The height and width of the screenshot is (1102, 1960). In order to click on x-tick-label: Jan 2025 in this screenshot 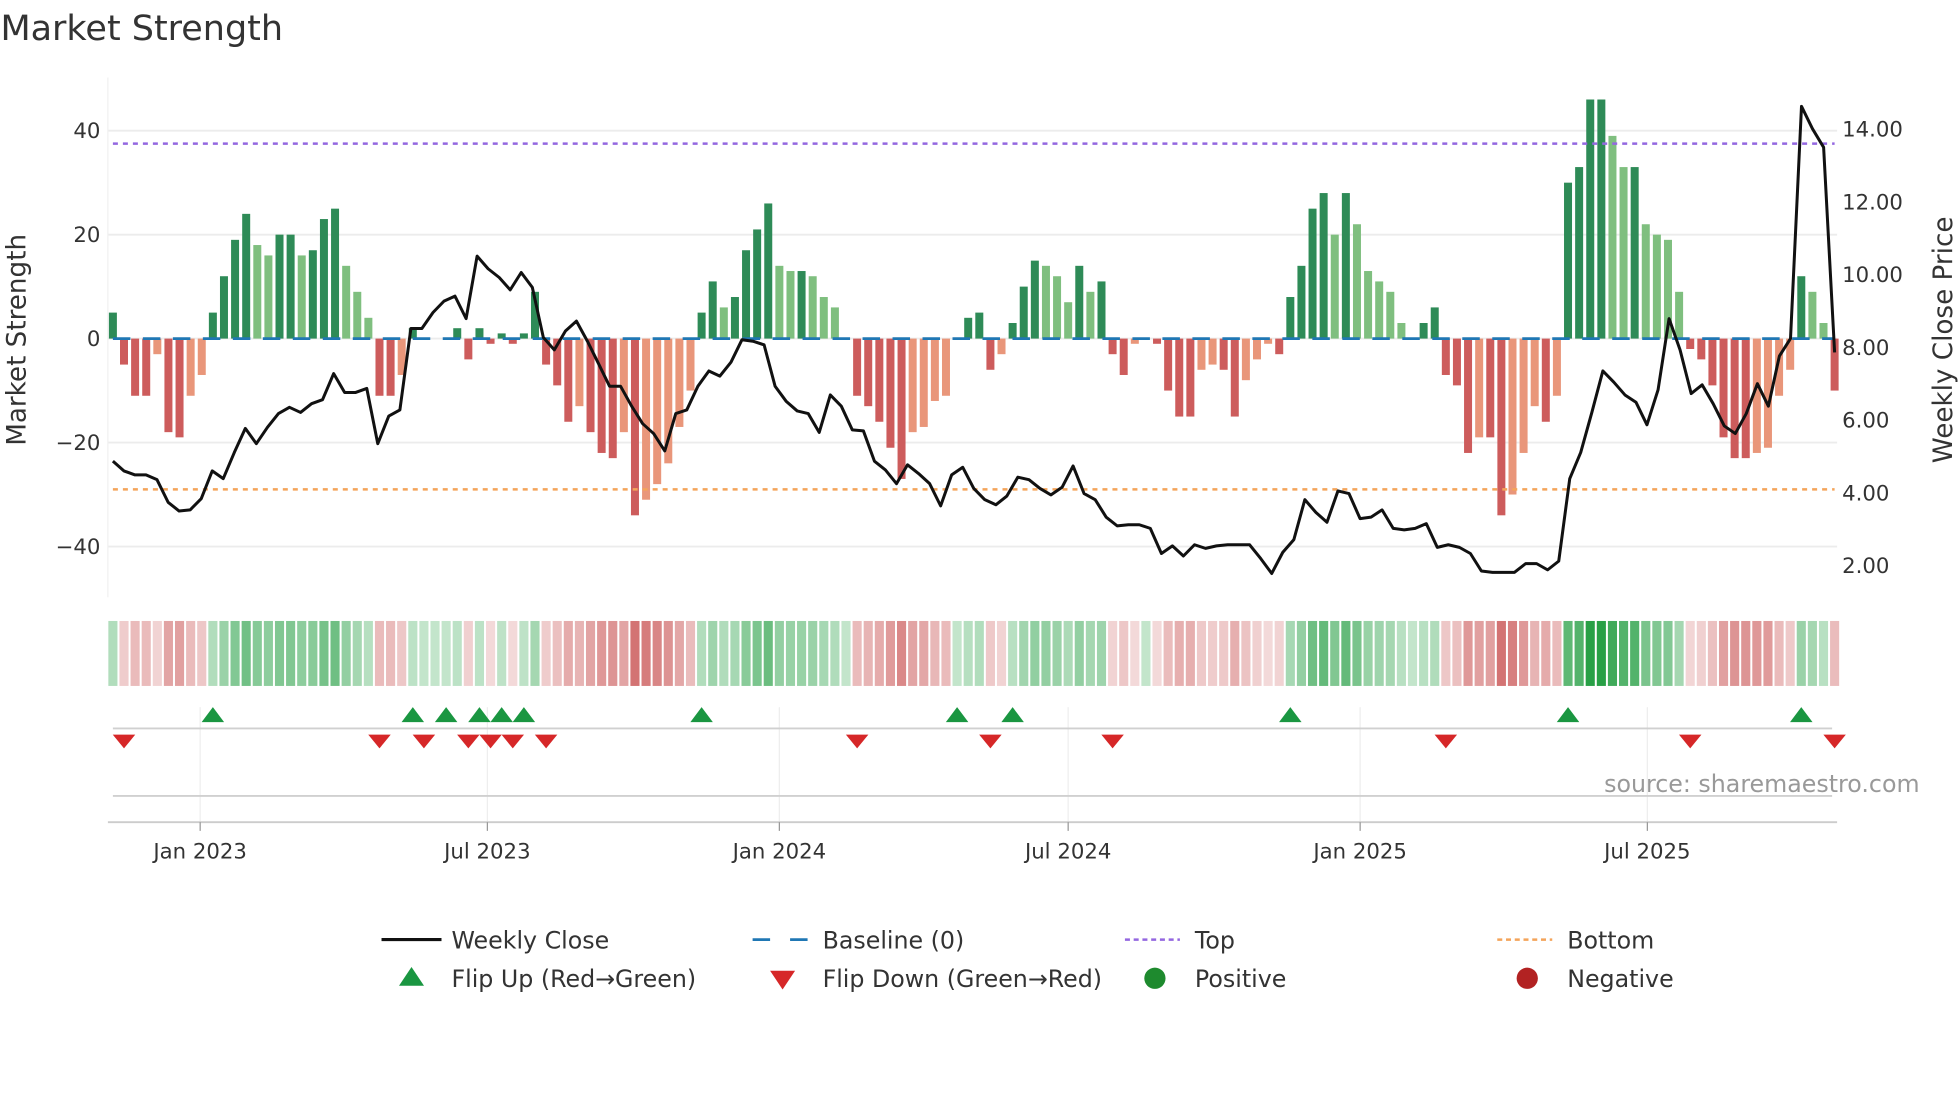, I will do `click(1359, 851)`.